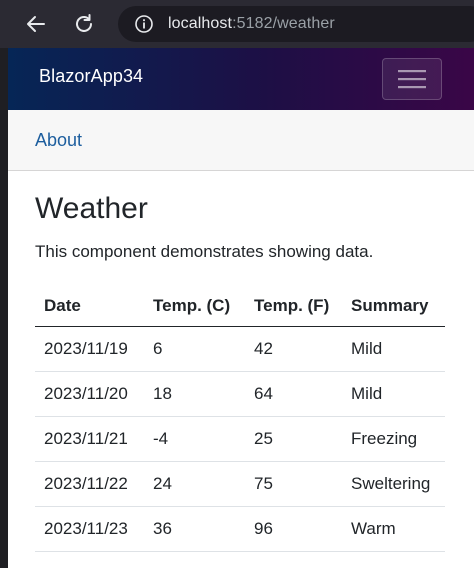  What do you see at coordinates (200, 23) in the screenshot?
I see `url-host: localhost` at bounding box center [200, 23].